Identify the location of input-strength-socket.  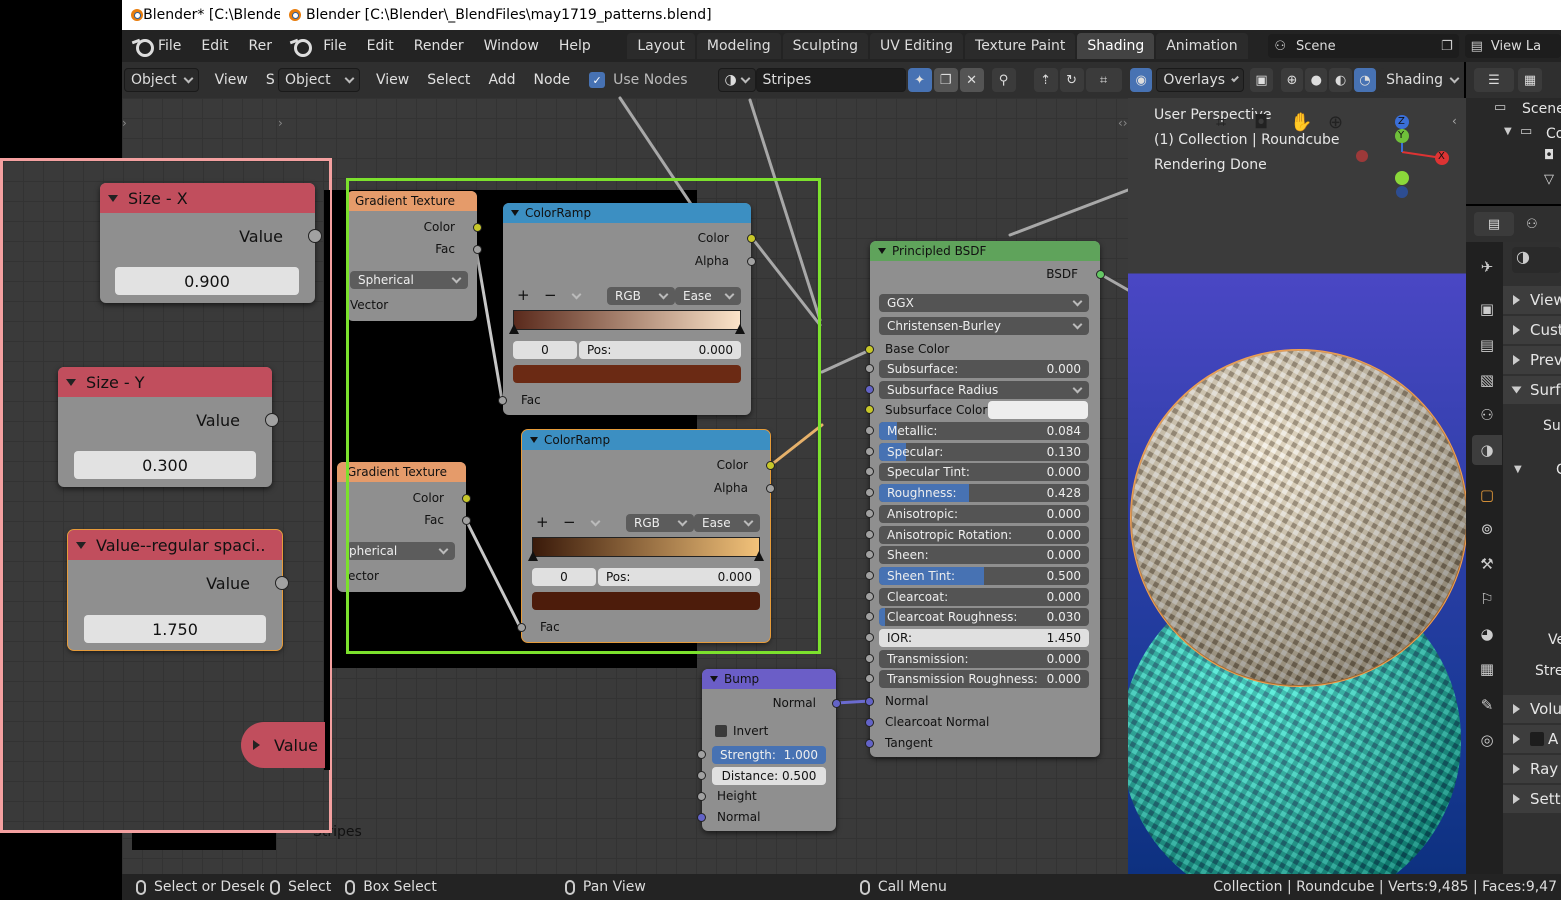
(701, 754).